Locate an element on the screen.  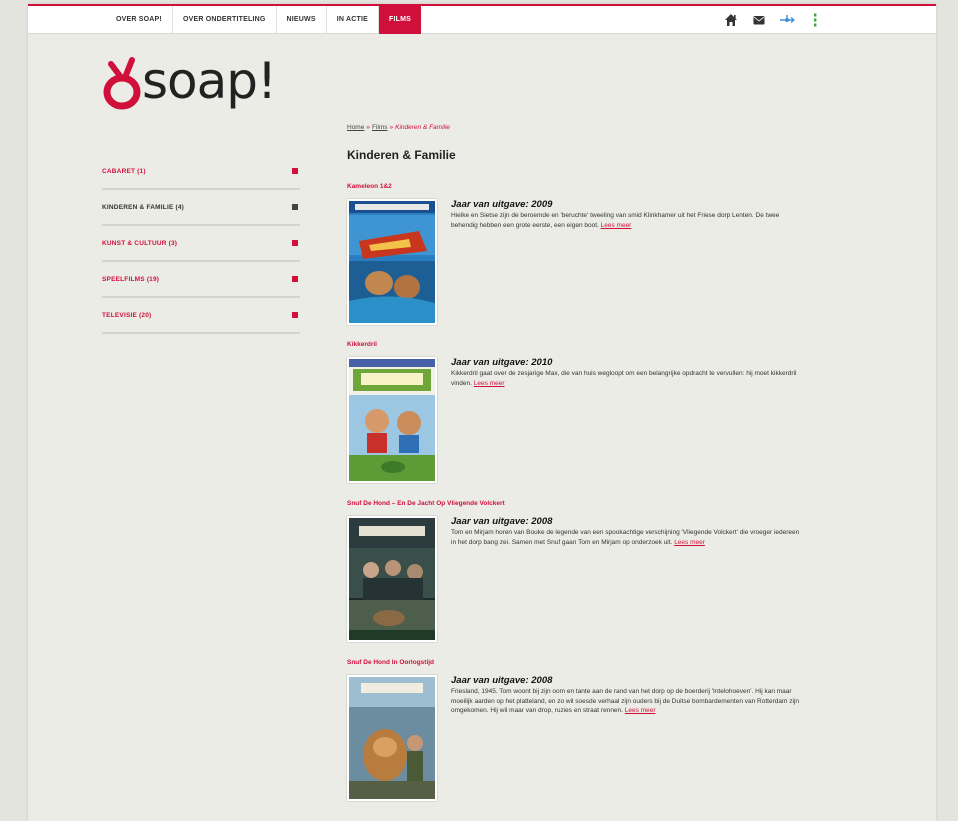
nav-item-in-actie: IN ACTIE is located at coordinates (353, 20).